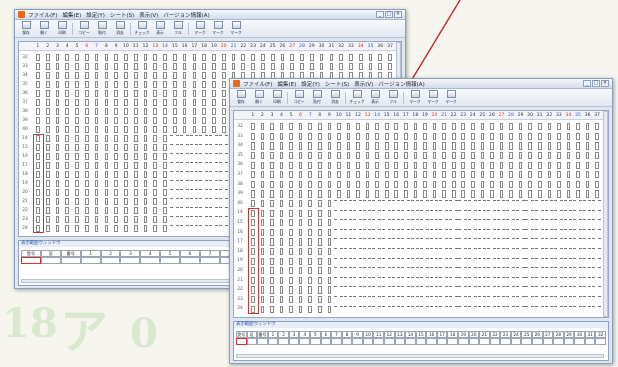 The width and height of the screenshot is (618, 367). What do you see at coordinates (410, 334) in the screenshot?
I see `panel-cell: 14` at bounding box center [410, 334].